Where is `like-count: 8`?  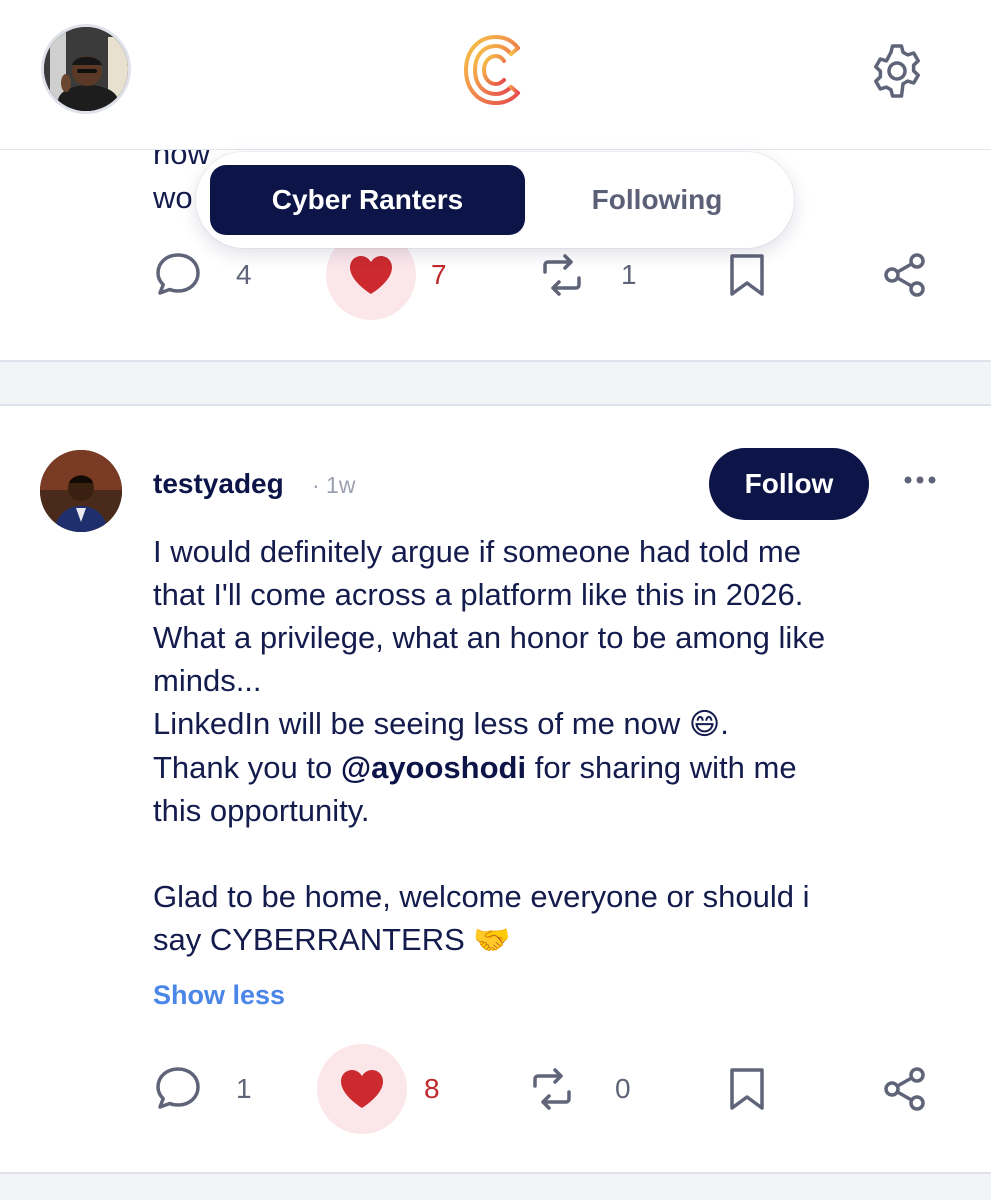
like-count: 8 is located at coordinates (432, 1088).